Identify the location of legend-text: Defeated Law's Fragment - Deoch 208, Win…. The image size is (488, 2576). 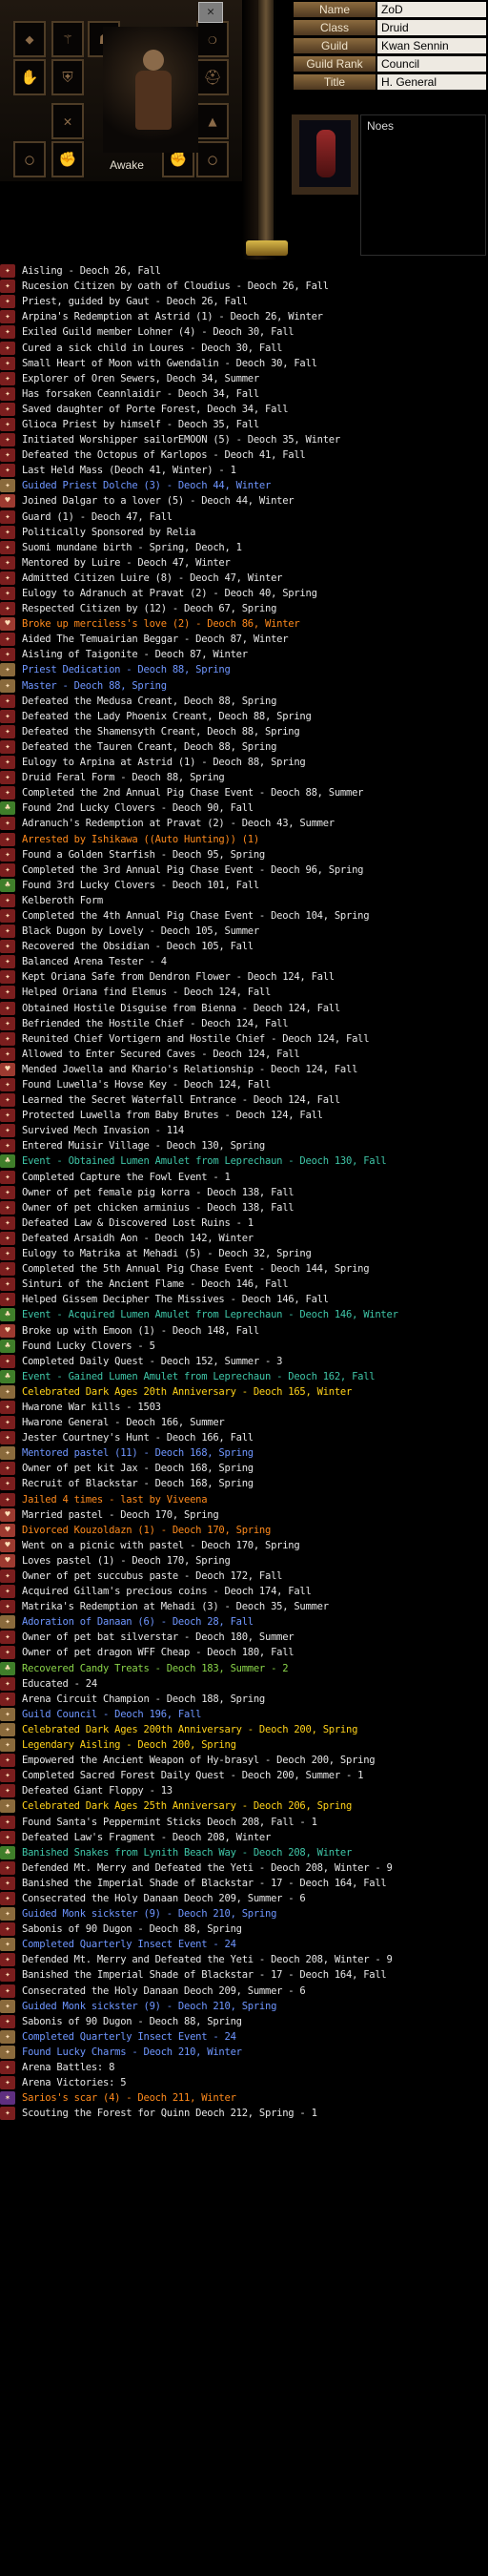
(147, 1837).